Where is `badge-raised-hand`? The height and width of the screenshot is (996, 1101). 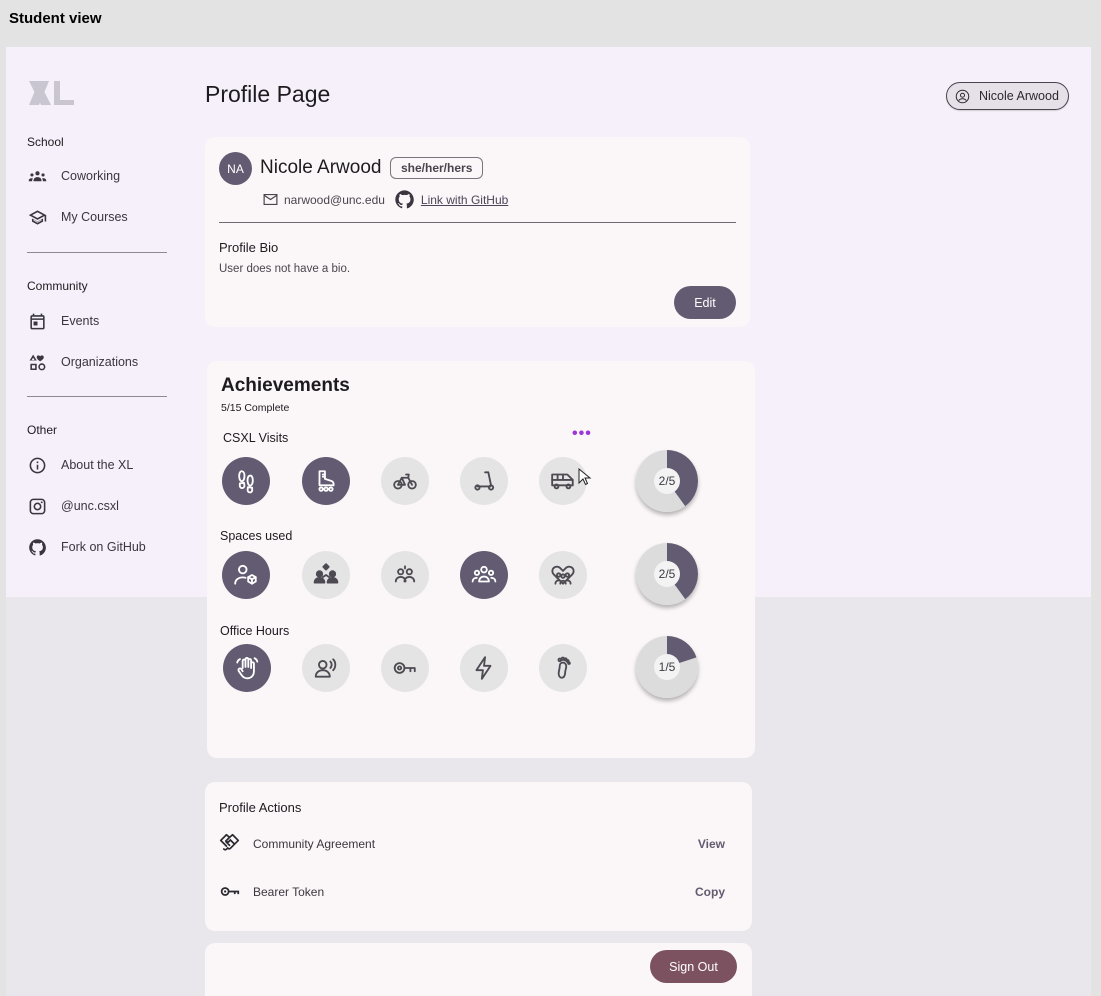
badge-raised-hand is located at coordinates (247, 668).